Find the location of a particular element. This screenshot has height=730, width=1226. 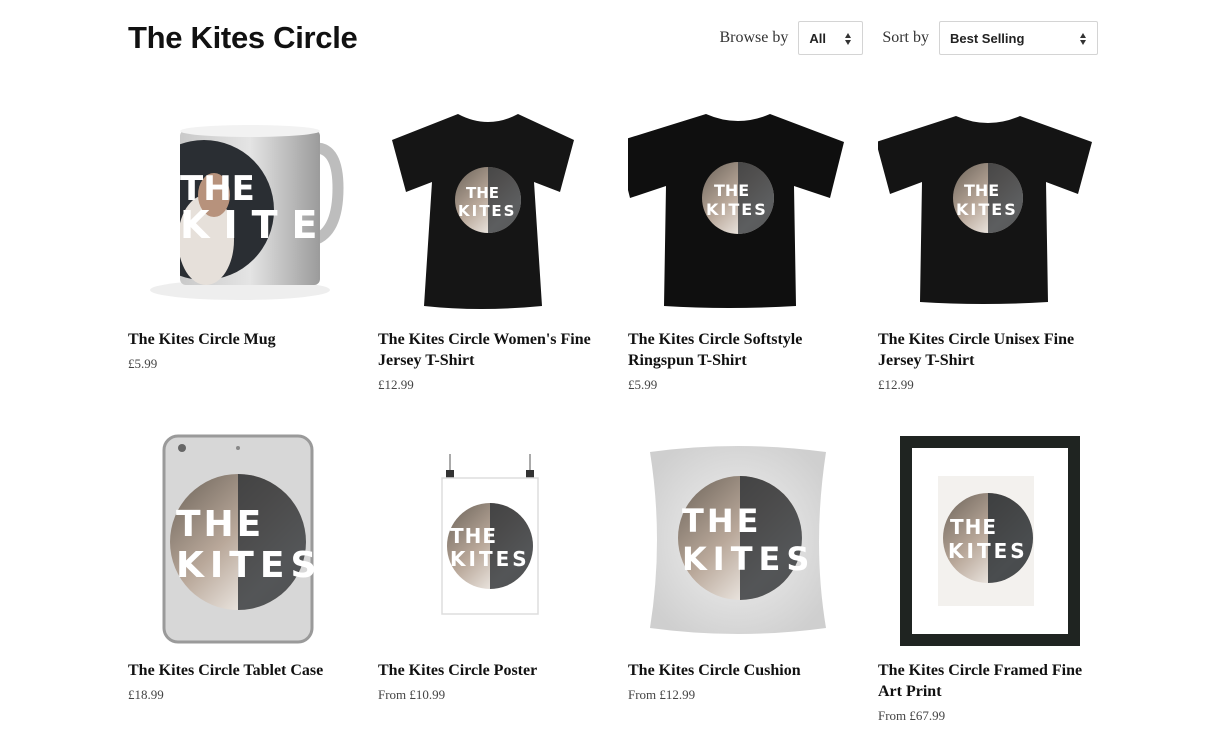

product-image-softstyle-tshirt: THE KITES is located at coordinates (738, 207).